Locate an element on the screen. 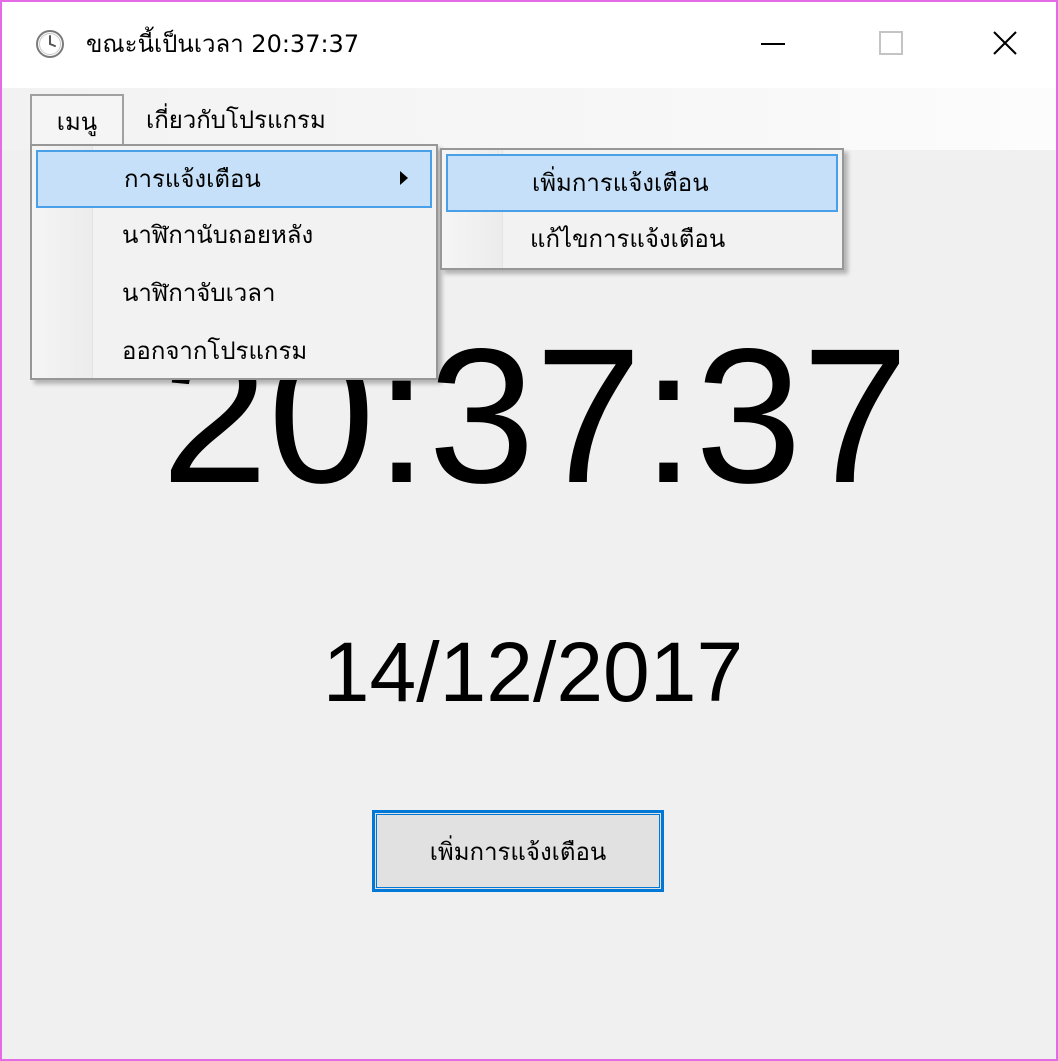 This screenshot has width=1058, height=1061. menu-item-label: ออกจากโปรแกรม is located at coordinates (215, 351).